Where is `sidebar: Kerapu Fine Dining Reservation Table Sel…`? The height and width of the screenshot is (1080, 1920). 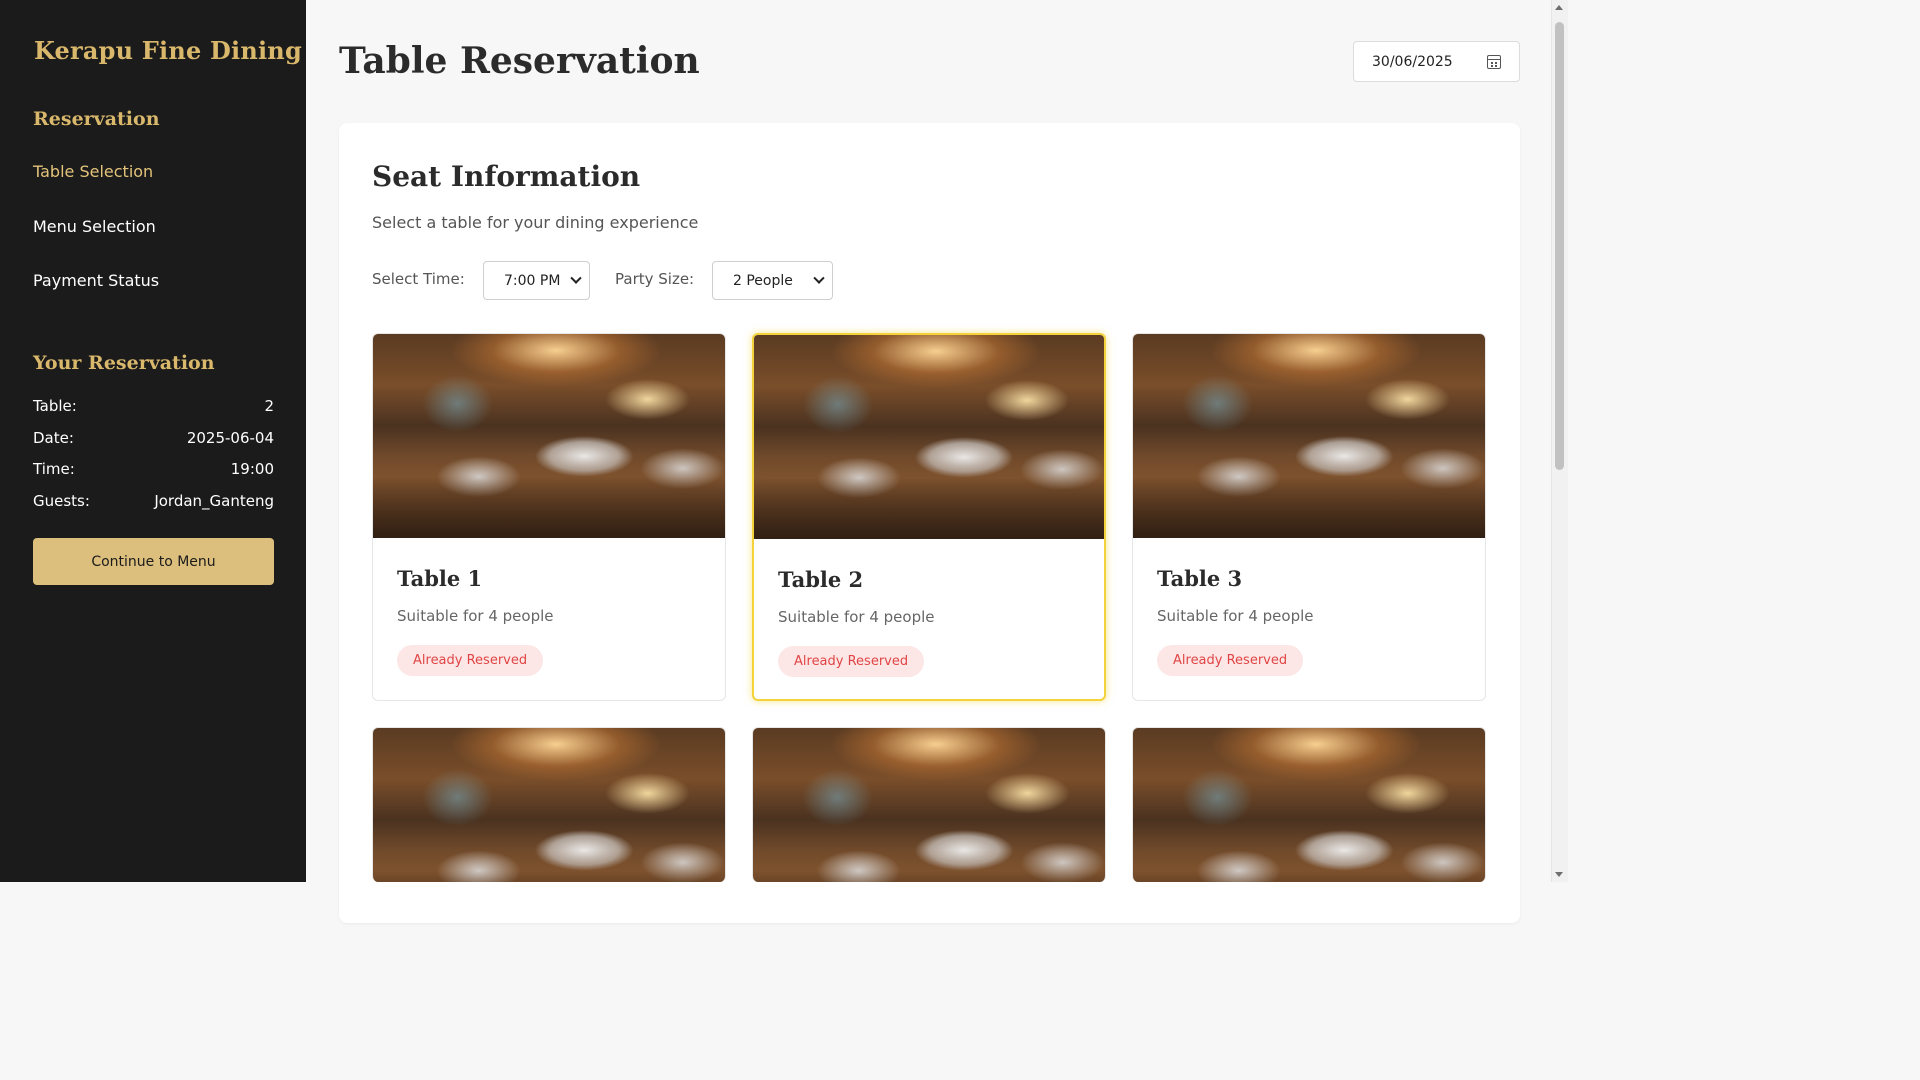 sidebar: Kerapu Fine Dining Reservation Table Sel… is located at coordinates (153, 441).